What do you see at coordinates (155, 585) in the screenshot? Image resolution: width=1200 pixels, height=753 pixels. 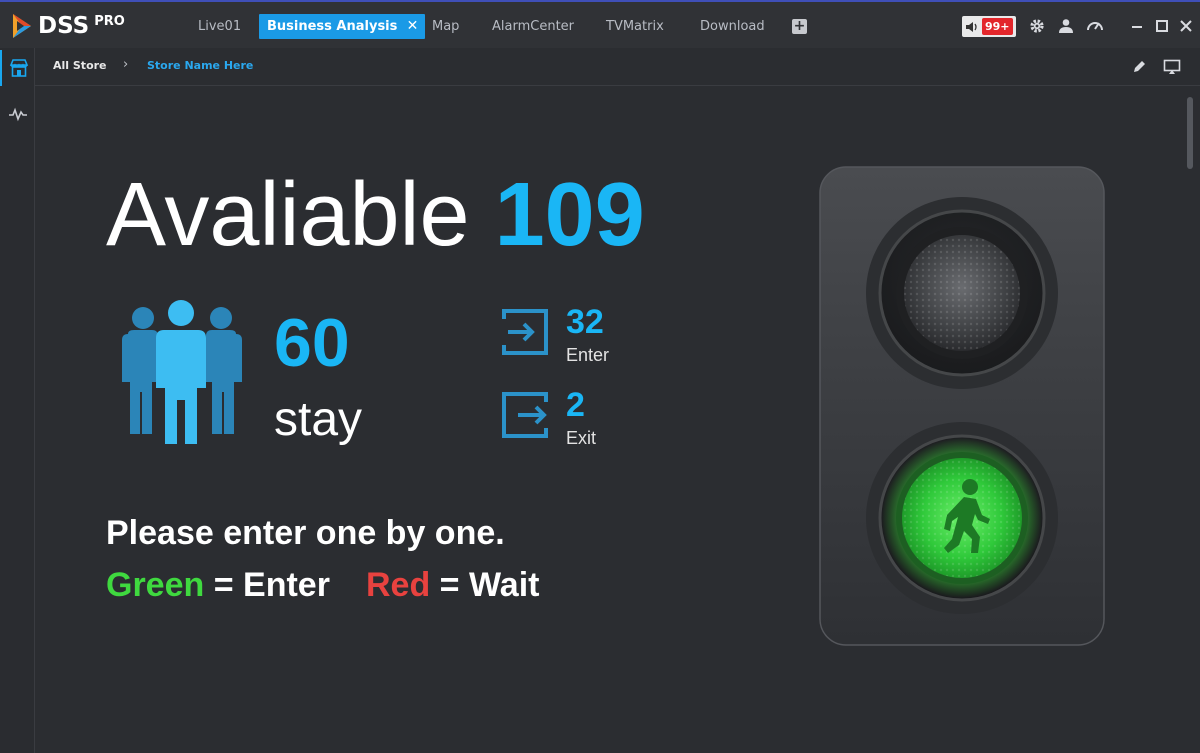 I see `legend-green-word: Green` at bounding box center [155, 585].